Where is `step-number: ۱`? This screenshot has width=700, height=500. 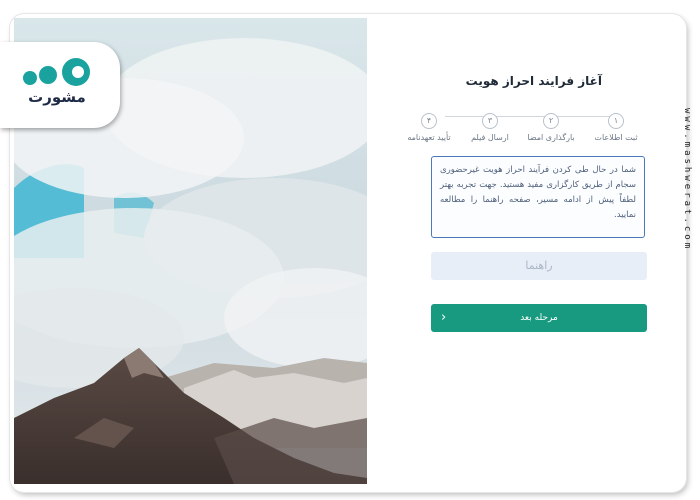 step-number: ۱ is located at coordinates (616, 121).